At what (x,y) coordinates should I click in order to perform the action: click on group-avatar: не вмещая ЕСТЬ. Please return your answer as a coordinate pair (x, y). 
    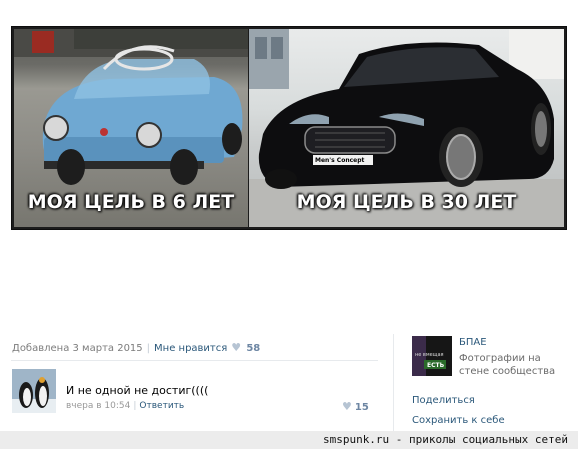
    Looking at the image, I should click on (432, 356).